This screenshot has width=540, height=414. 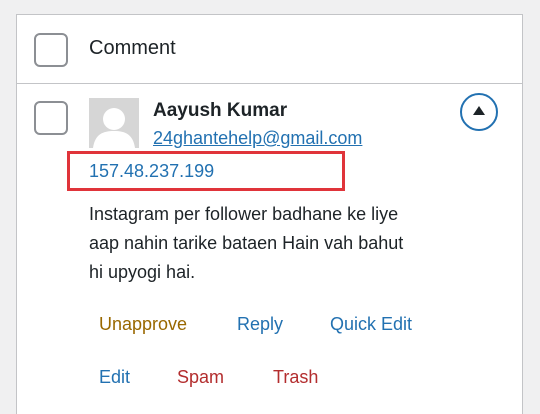 What do you see at coordinates (200, 377) in the screenshot?
I see `spam-link: Spam` at bounding box center [200, 377].